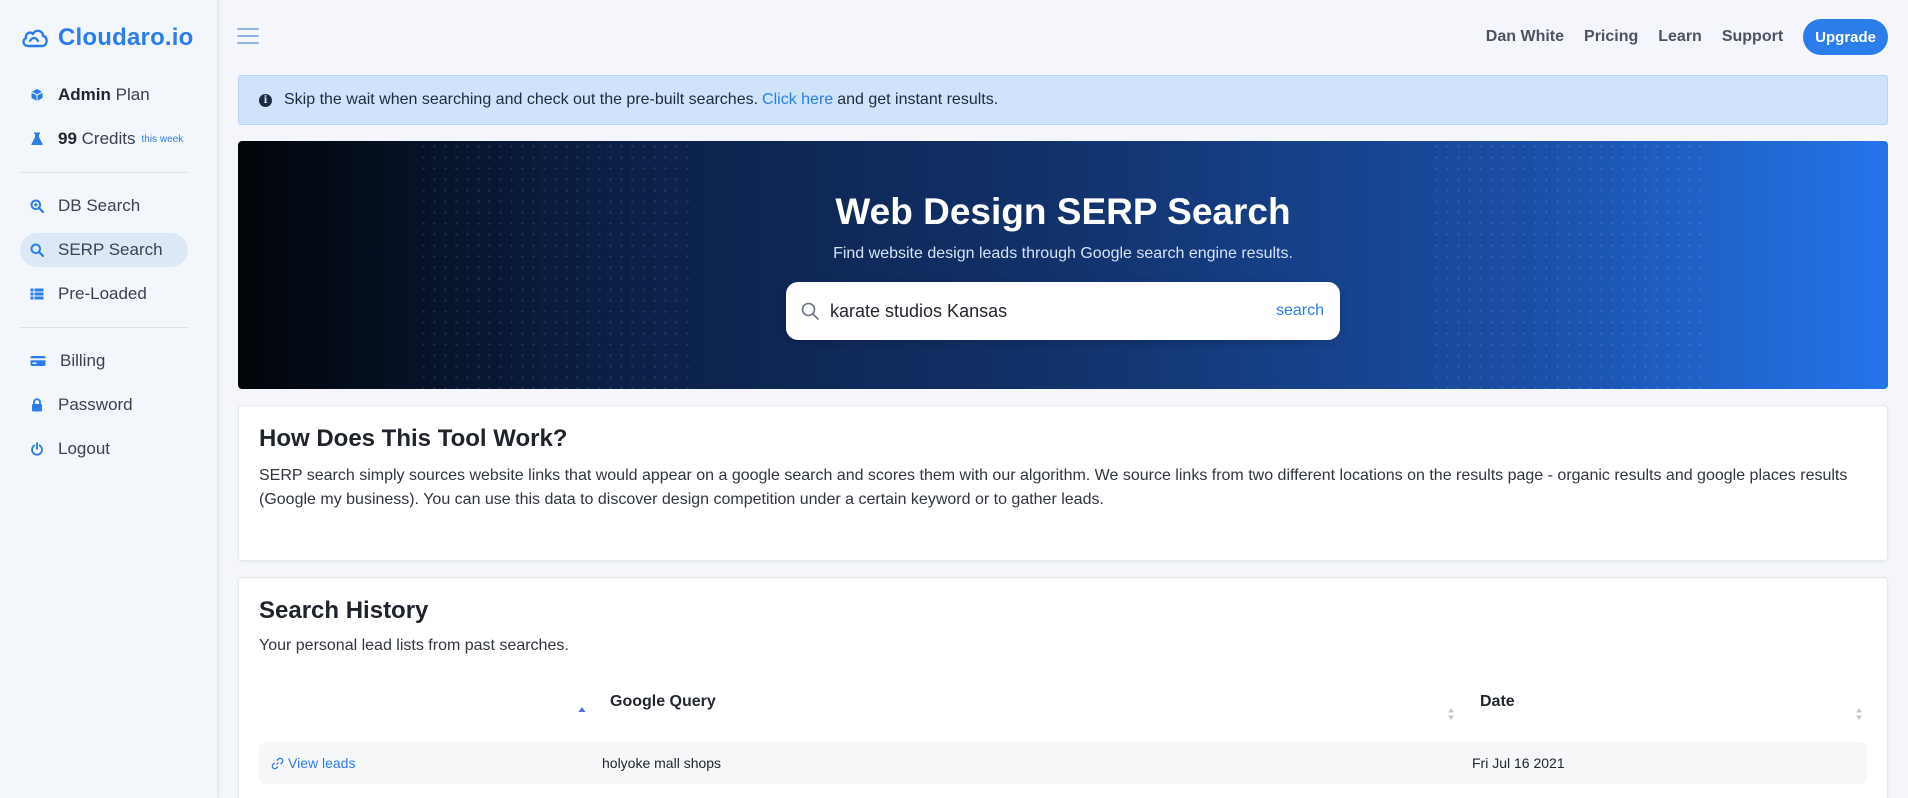  What do you see at coordinates (37, 139) in the screenshot?
I see `flask-icon` at bounding box center [37, 139].